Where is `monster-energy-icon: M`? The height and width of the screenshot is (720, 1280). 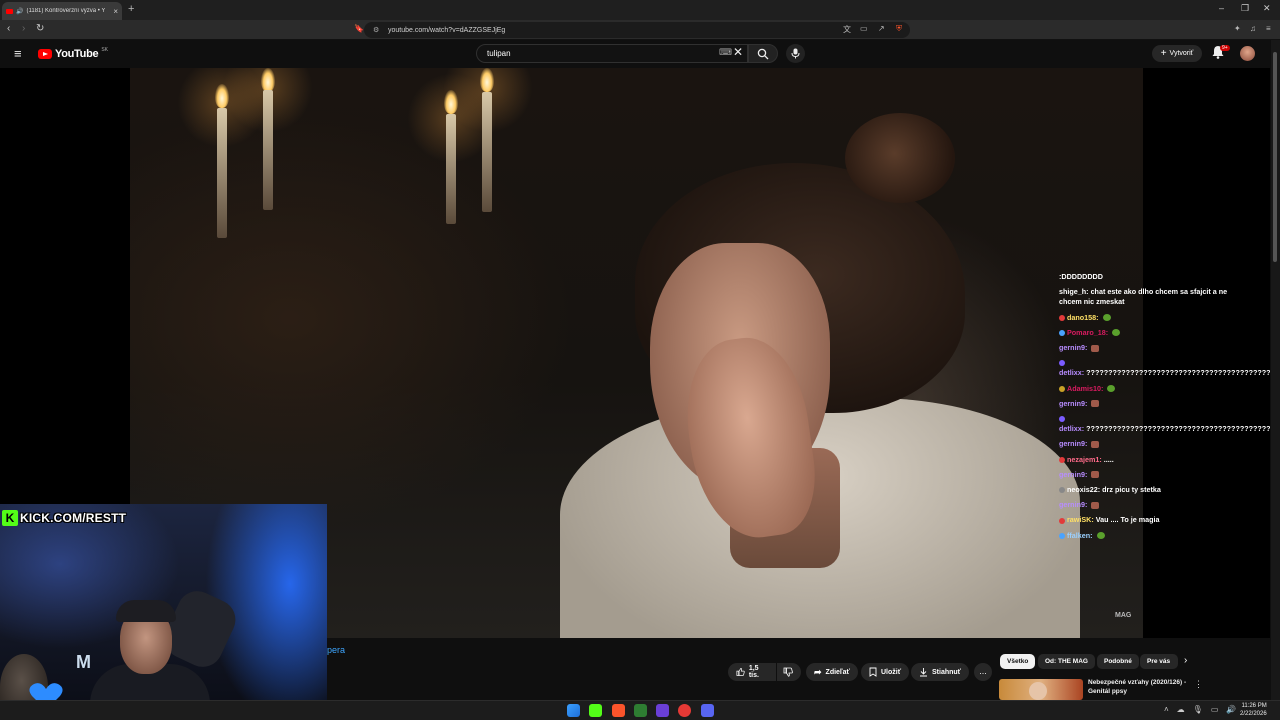 monster-energy-icon: M is located at coordinates (83, 662).